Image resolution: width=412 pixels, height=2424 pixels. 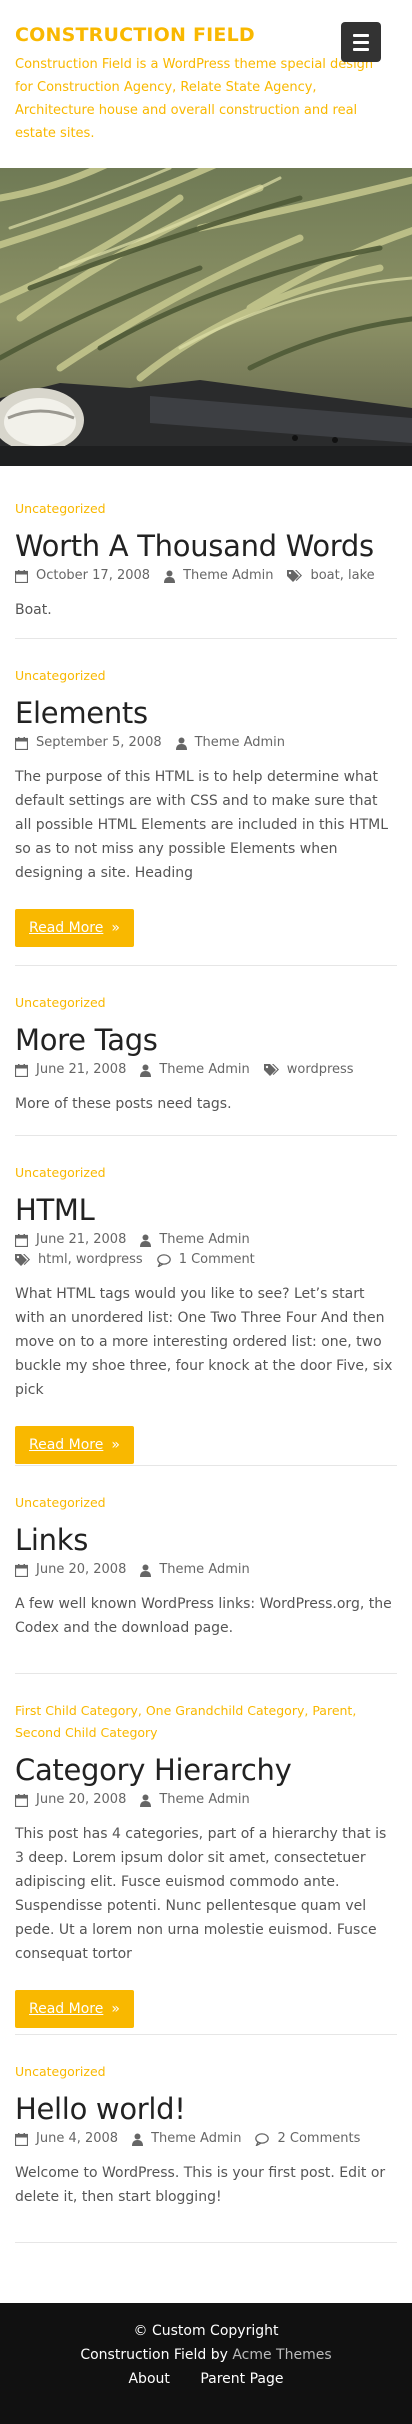 I want to click on footer-link-parent-page: Parent Page, so click(x=241, y=2379).